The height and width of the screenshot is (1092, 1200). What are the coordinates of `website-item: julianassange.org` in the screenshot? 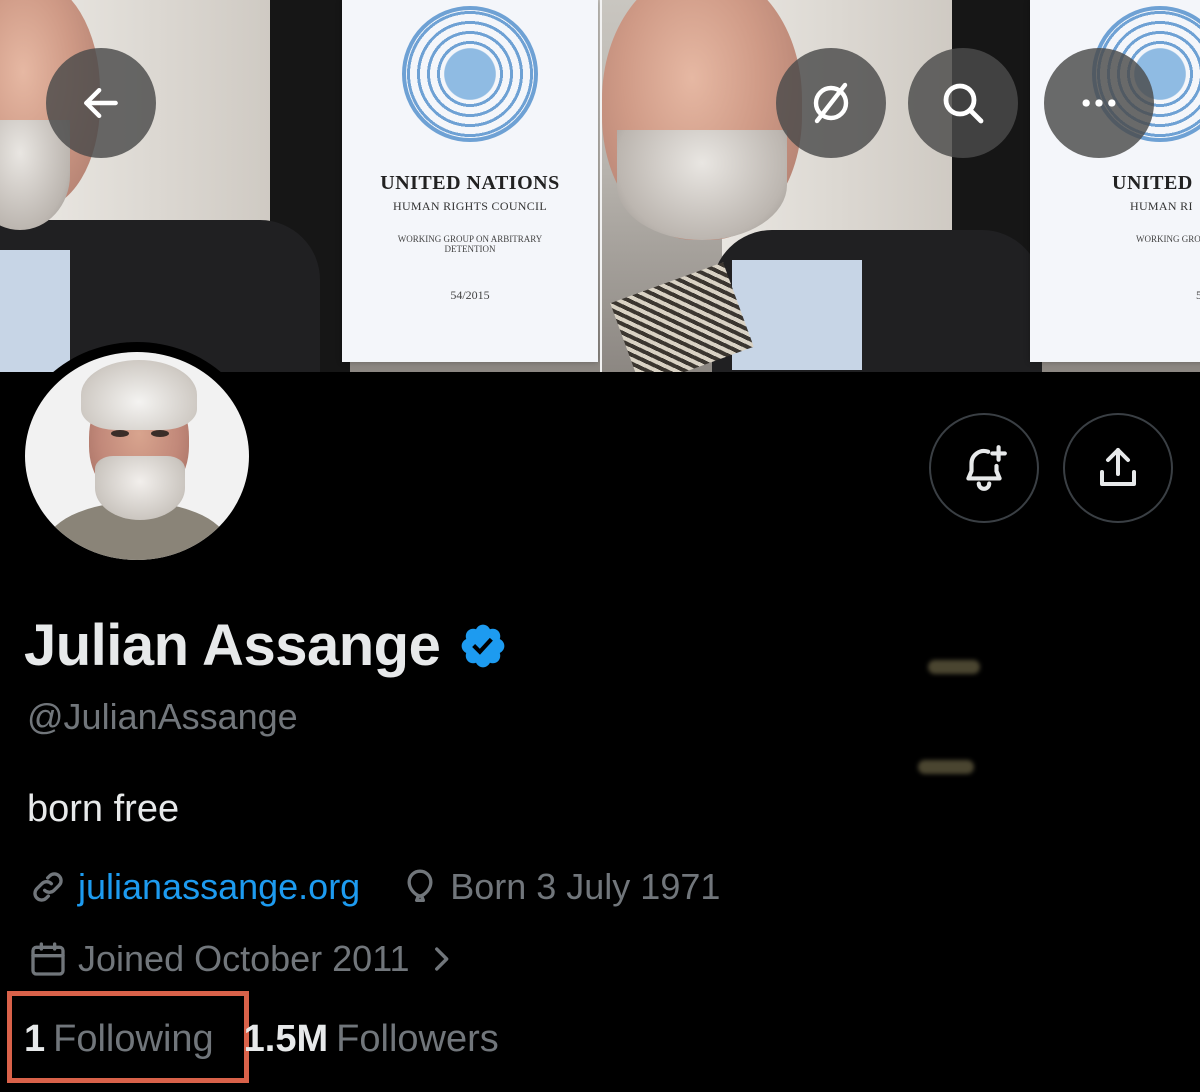 It's located at (194, 887).